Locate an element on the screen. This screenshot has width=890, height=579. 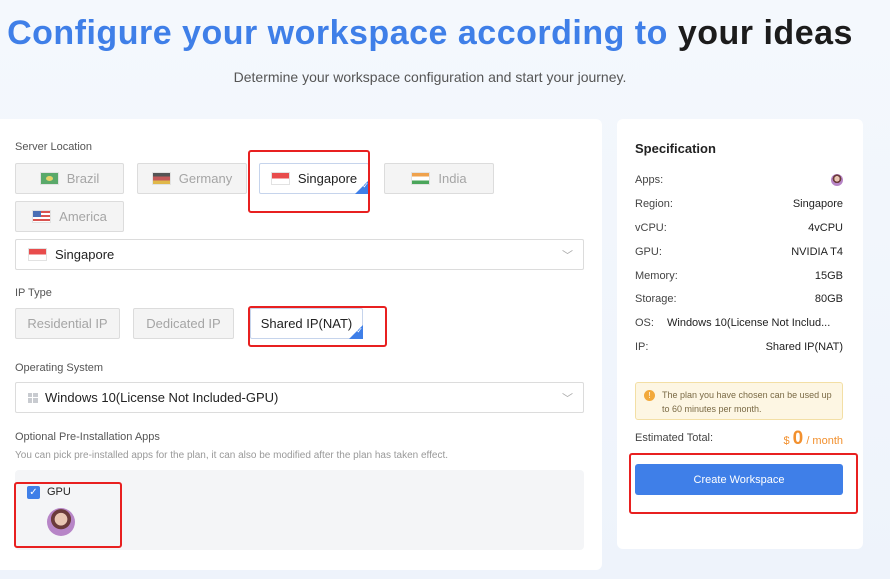
spec-row-gpu: GPU: NVIDIA T4 is located at coordinates (739, 254).